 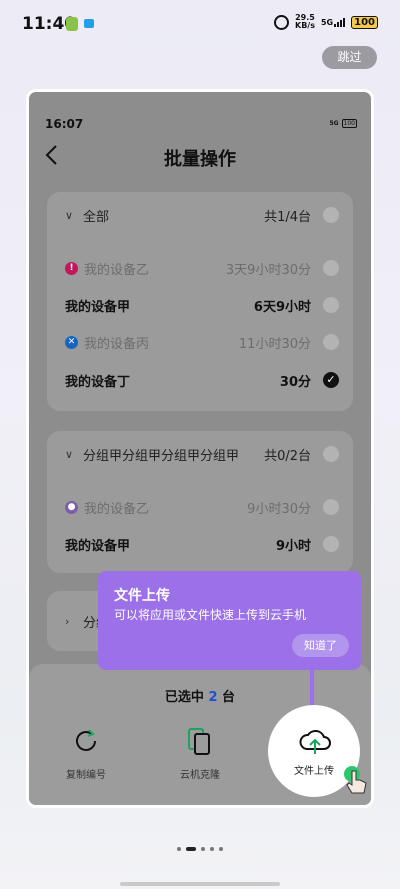 What do you see at coordinates (72, 24) in the screenshot?
I see `app-notification-icon` at bounding box center [72, 24].